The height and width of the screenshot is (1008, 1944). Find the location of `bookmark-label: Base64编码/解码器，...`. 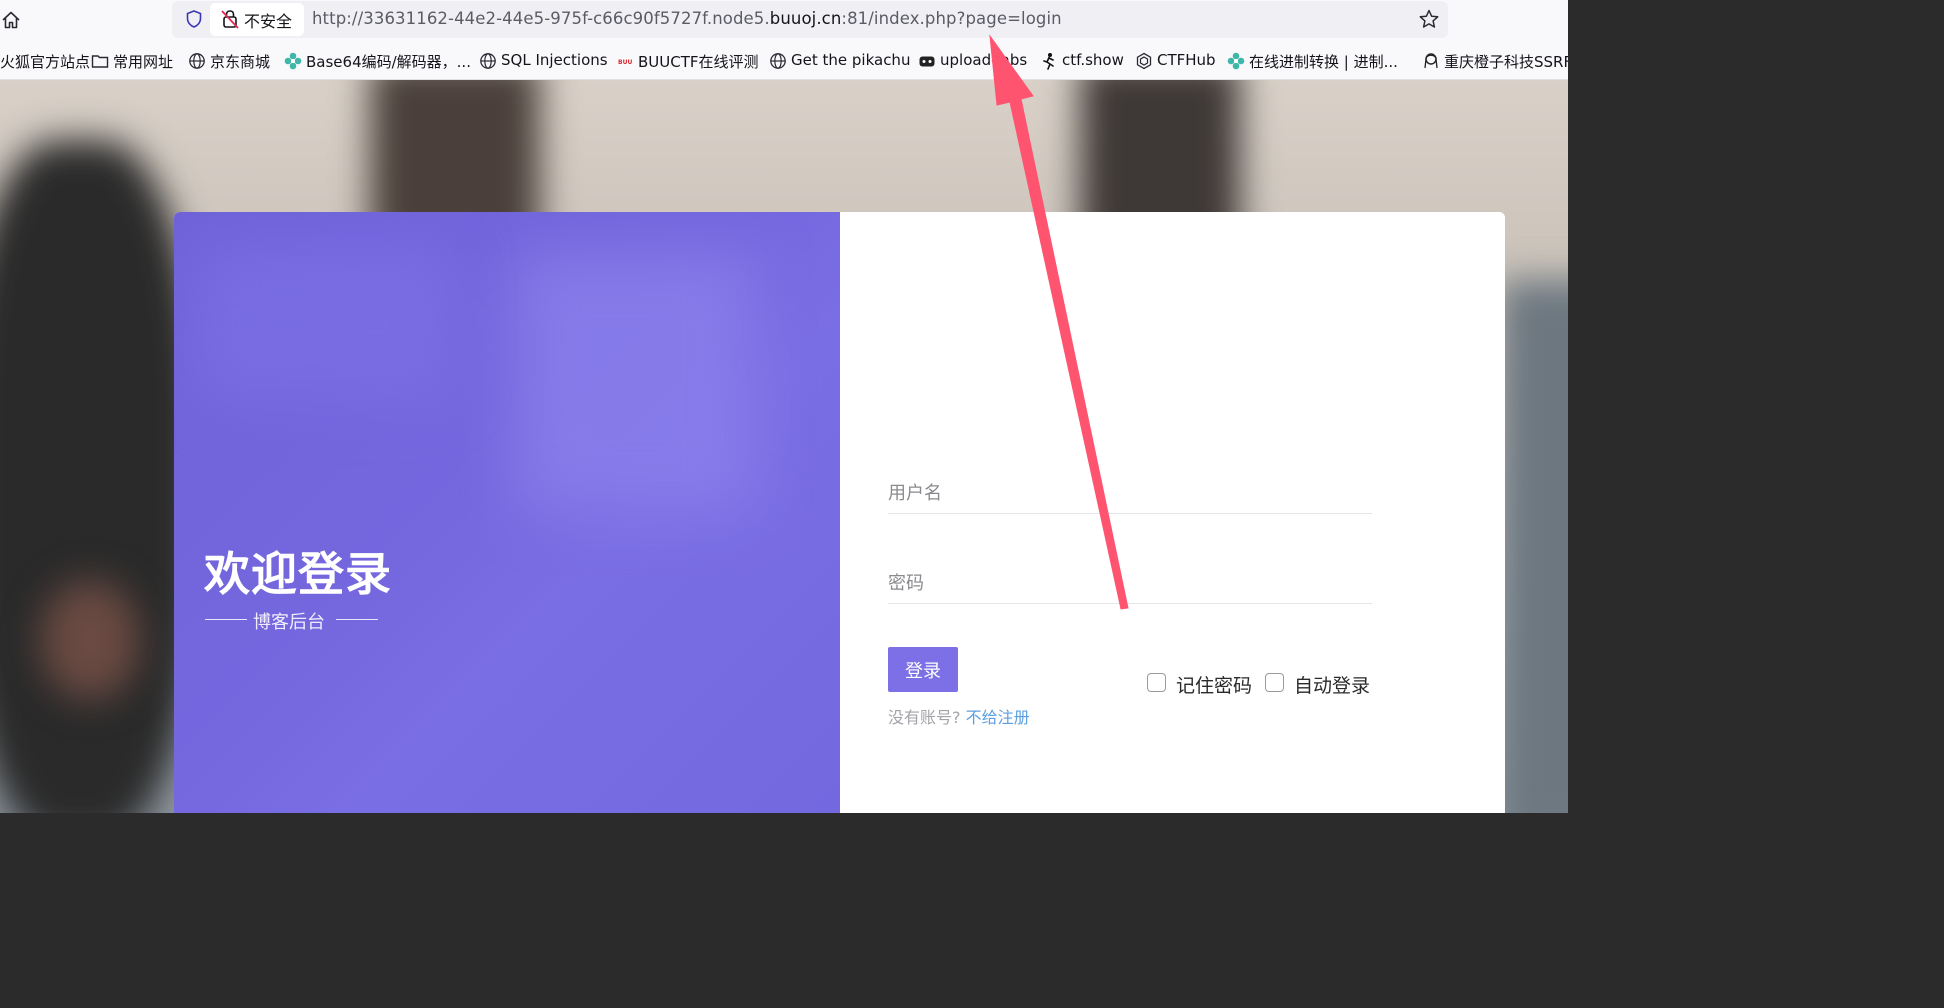

bookmark-label: Base64编码/解码器，... is located at coordinates (388, 62).